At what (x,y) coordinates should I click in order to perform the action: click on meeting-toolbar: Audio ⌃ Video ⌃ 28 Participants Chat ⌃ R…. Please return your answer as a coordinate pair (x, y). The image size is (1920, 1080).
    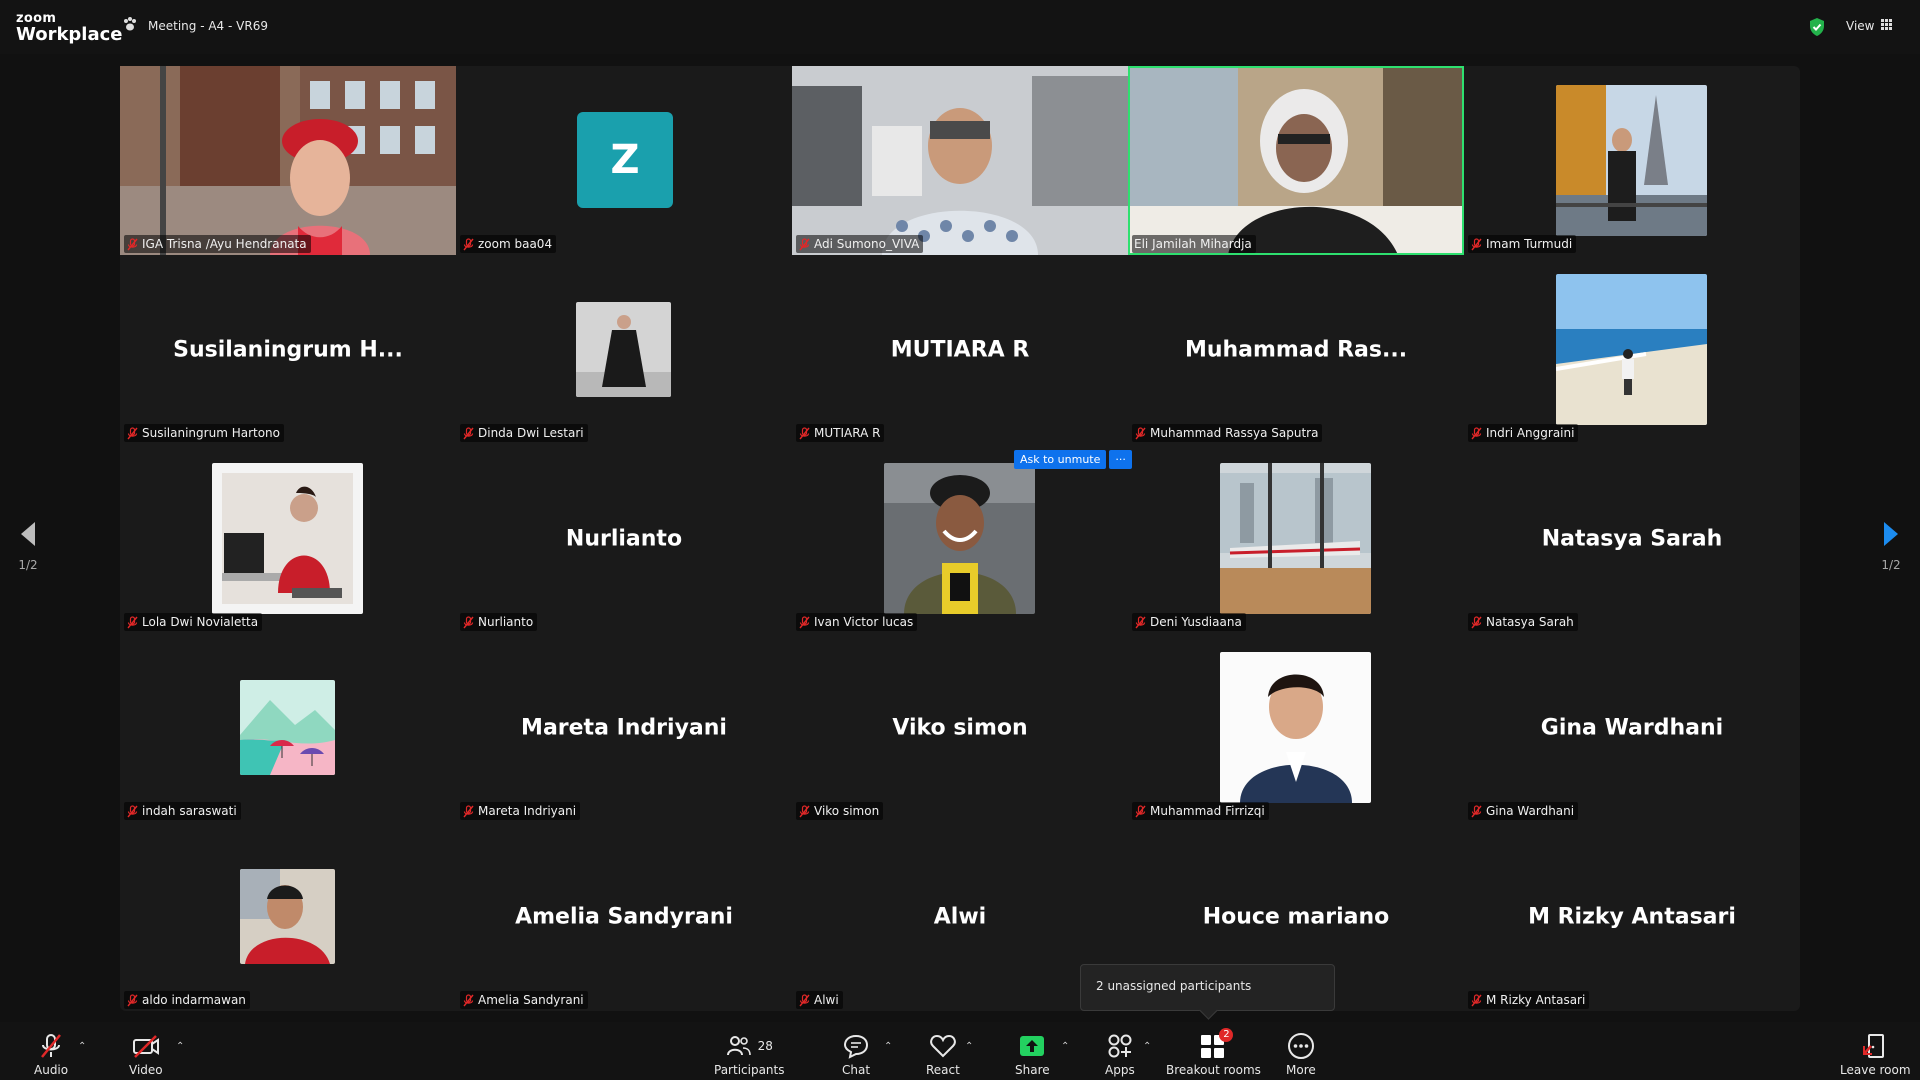
    Looking at the image, I should click on (960, 1051).